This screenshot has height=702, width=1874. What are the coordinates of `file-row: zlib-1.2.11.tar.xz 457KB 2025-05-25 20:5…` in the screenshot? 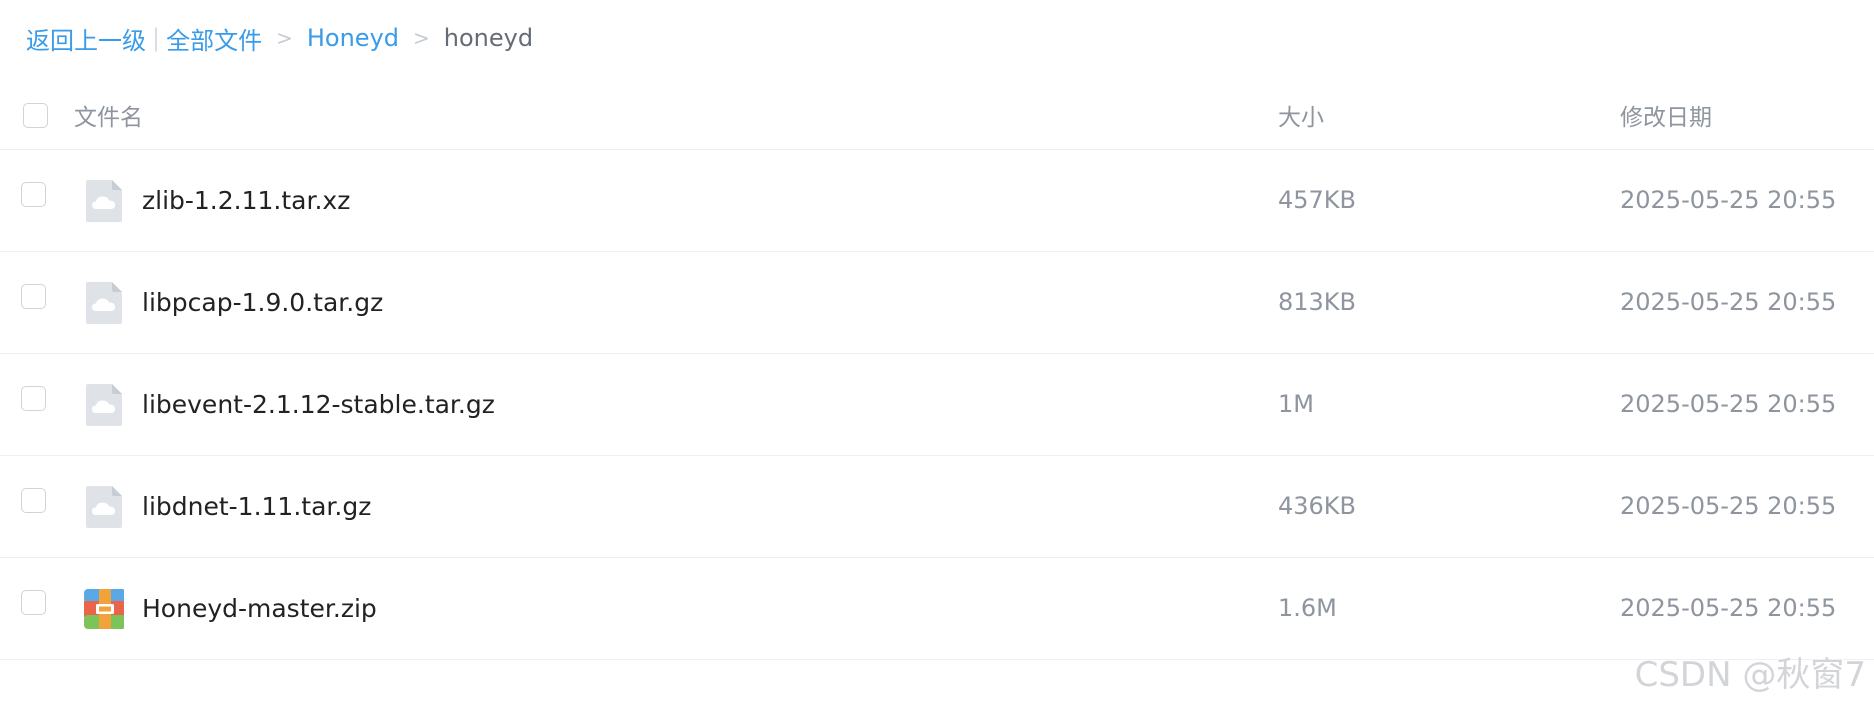 It's located at (937, 201).